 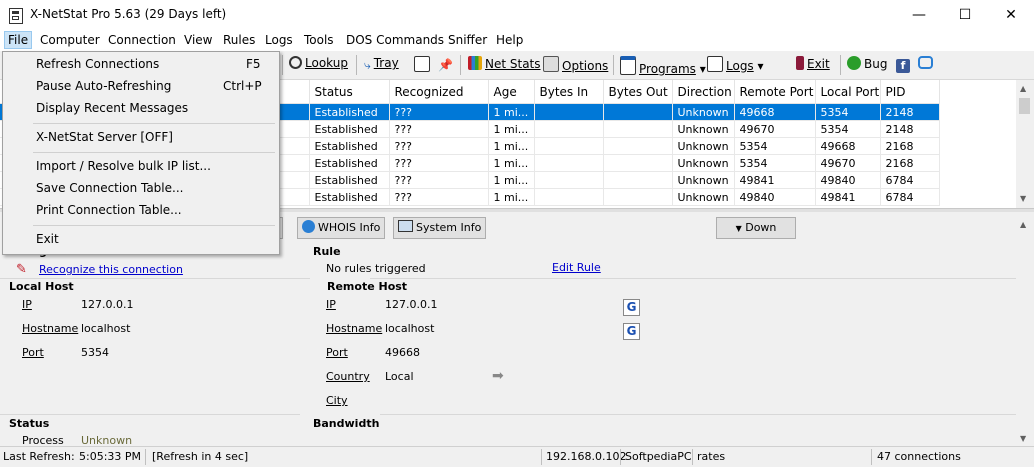 I want to click on column-header-pid: PID, so click(x=910, y=92).